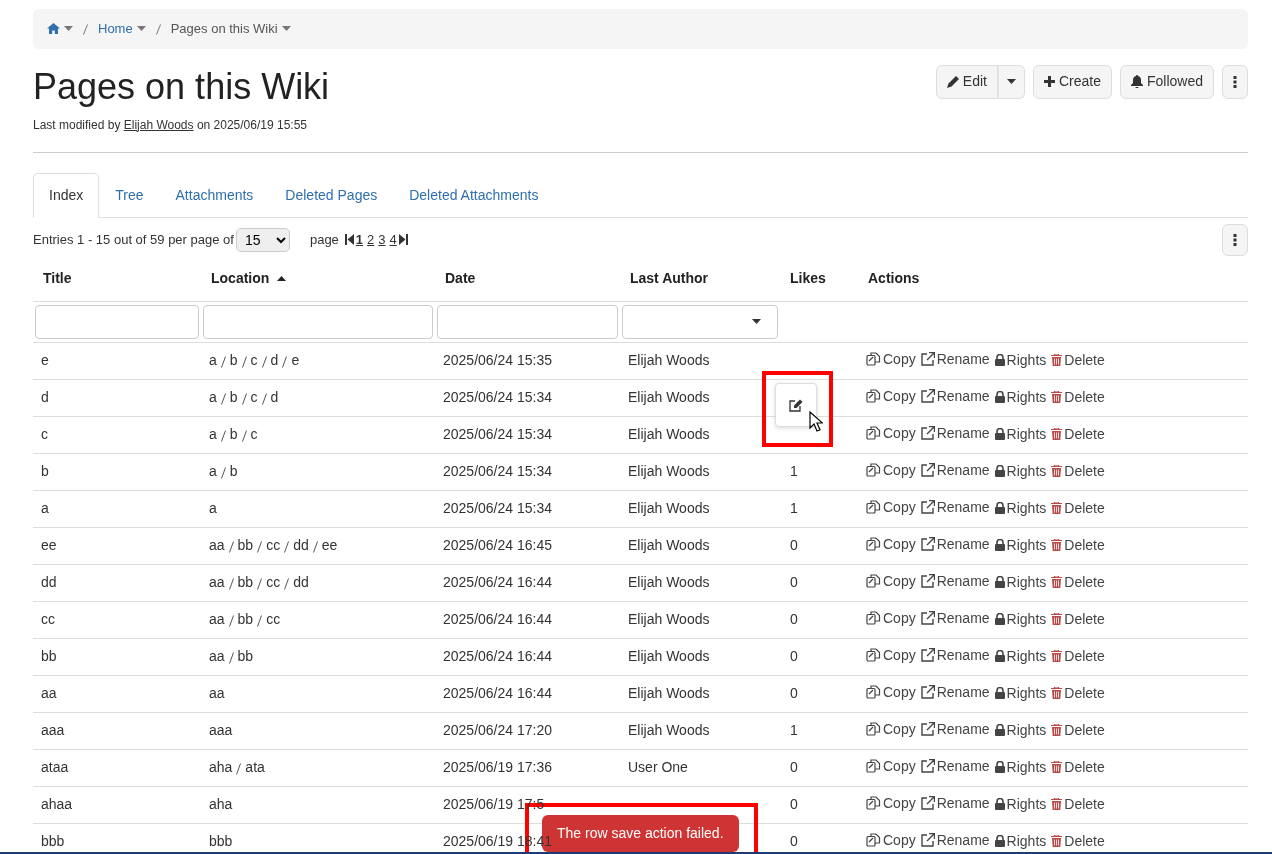  What do you see at coordinates (669, 278) in the screenshot?
I see `column-header: Last Author` at bounding box center [669, 278].